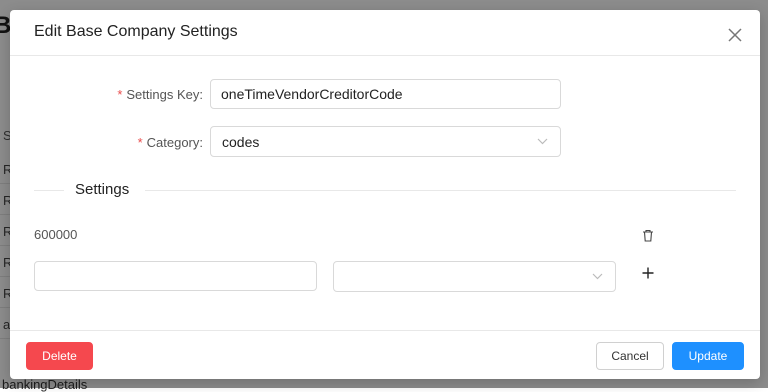  What do you see at coordinates (474, 276) in the screenshot?
I see `new-setting-select` at bounding box center [474, 276].